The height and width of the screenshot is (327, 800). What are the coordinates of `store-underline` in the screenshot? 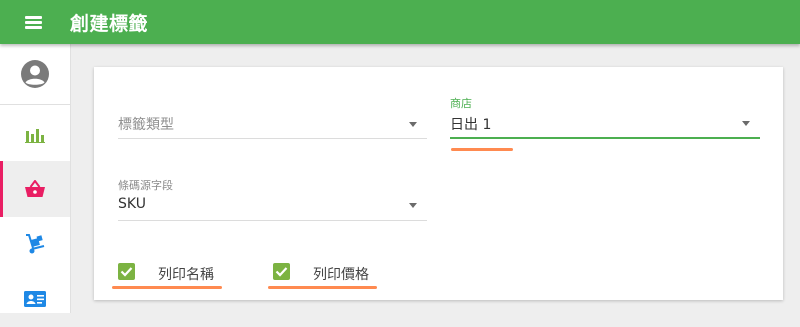 It's located at (605, 138).